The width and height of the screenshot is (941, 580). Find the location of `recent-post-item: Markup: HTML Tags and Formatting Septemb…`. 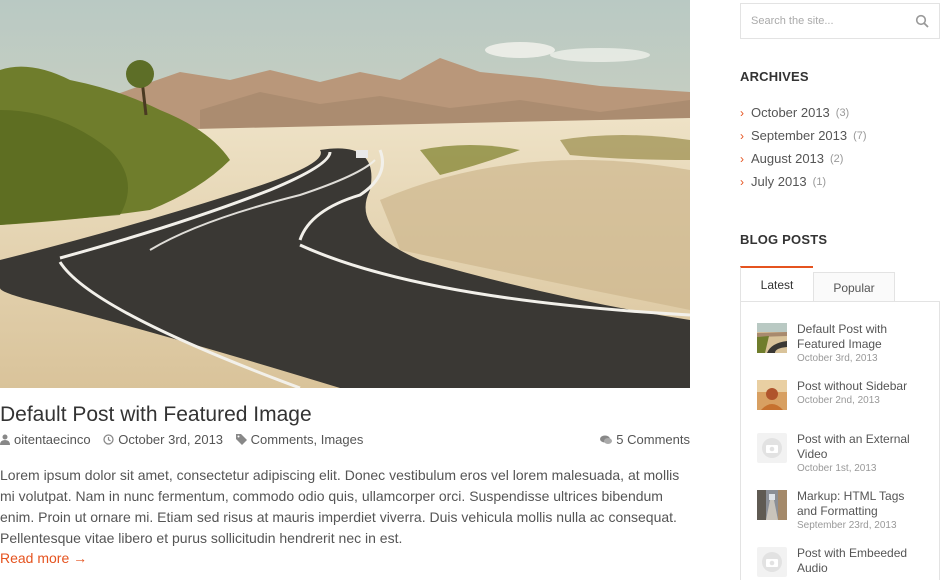

recent-post-item: Markup: HTML Tags and Formatting Septemb… is located at coordinates (847, 517).